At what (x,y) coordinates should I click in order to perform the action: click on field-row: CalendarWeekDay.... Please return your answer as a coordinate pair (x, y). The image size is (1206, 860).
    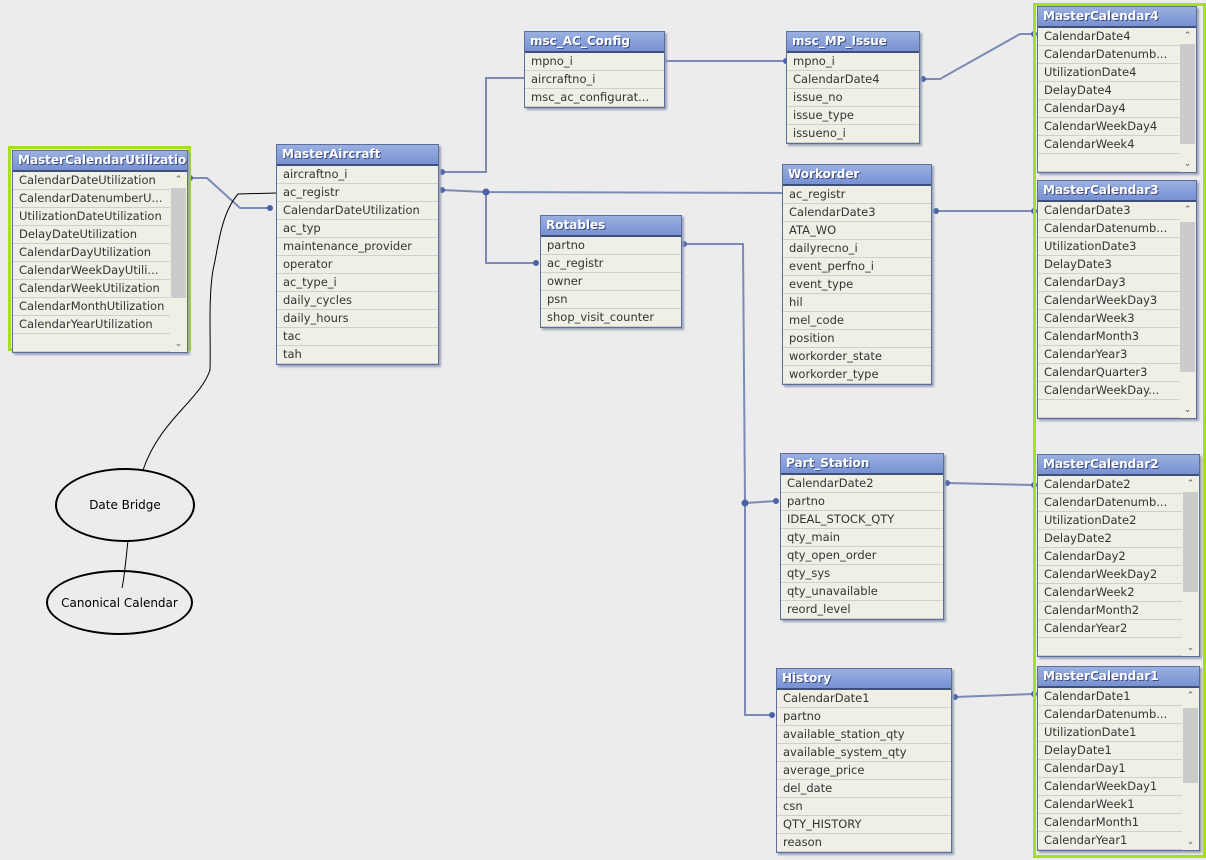
    Looking at the image, I should click on (1108, 391).